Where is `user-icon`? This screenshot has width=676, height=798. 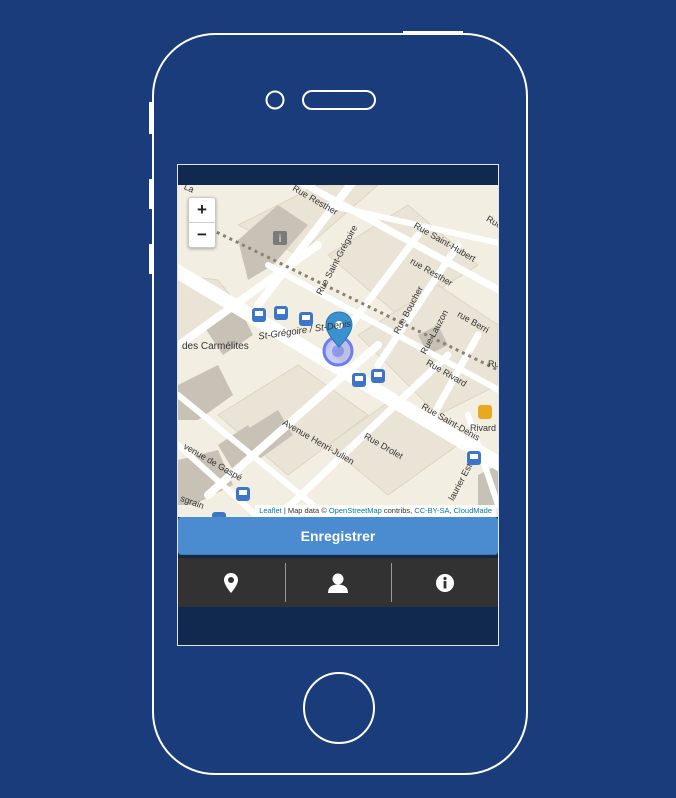 user-icon is located at coordinates (338, 583).